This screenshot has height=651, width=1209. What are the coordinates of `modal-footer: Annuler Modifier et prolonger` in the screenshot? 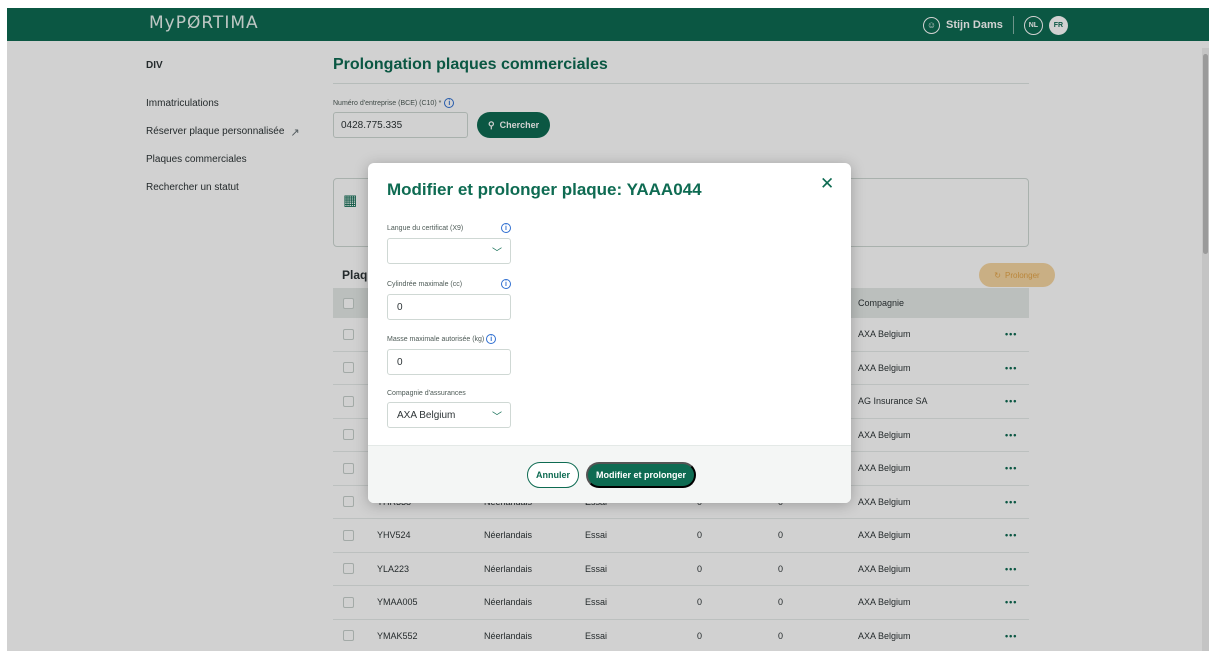 It's located at (609, 474).